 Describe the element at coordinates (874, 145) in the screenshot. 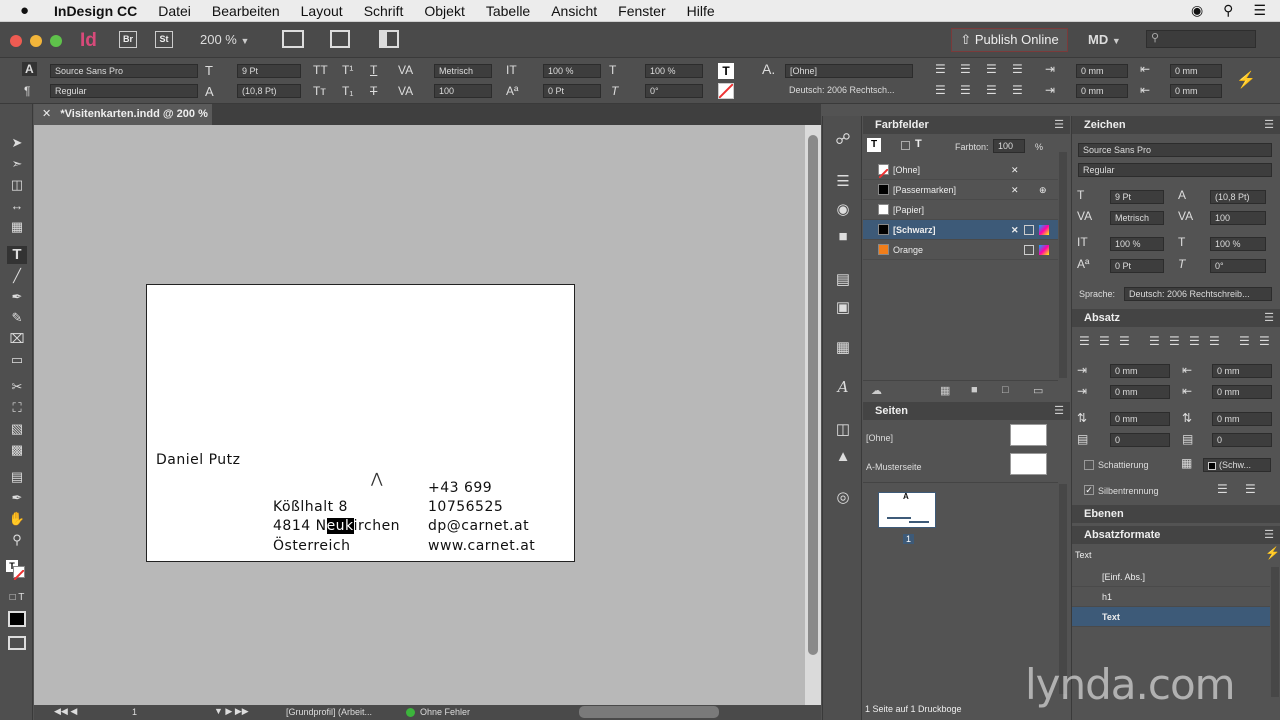

I see `fill-indicator-icon: T` at that location.